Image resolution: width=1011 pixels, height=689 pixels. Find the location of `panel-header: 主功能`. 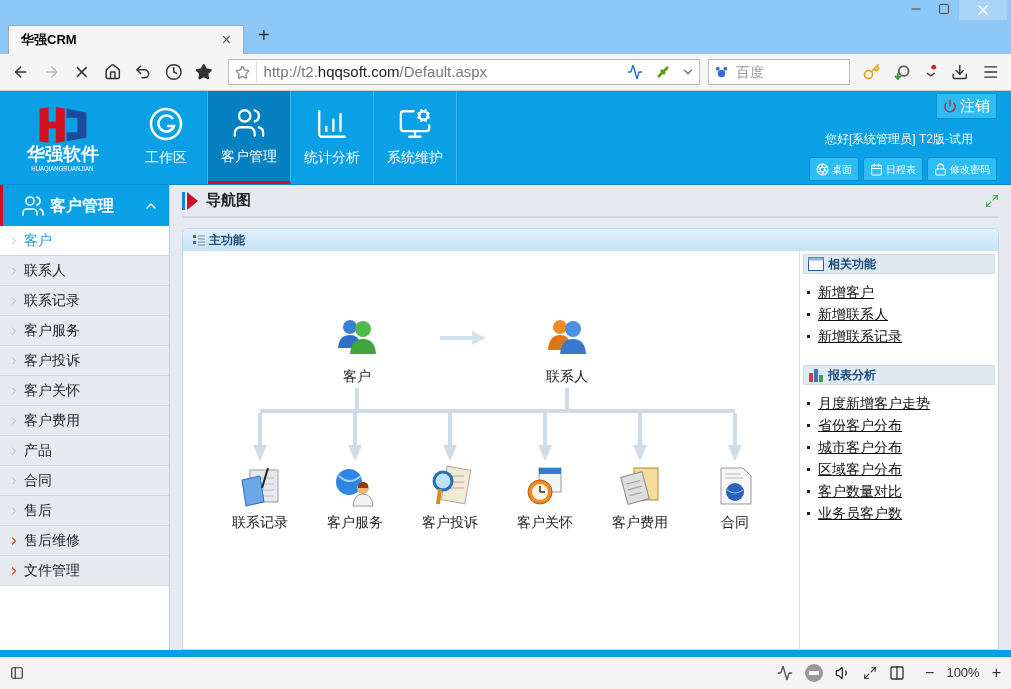

panel-header: 主功能 is located at coordinates (590, 240).